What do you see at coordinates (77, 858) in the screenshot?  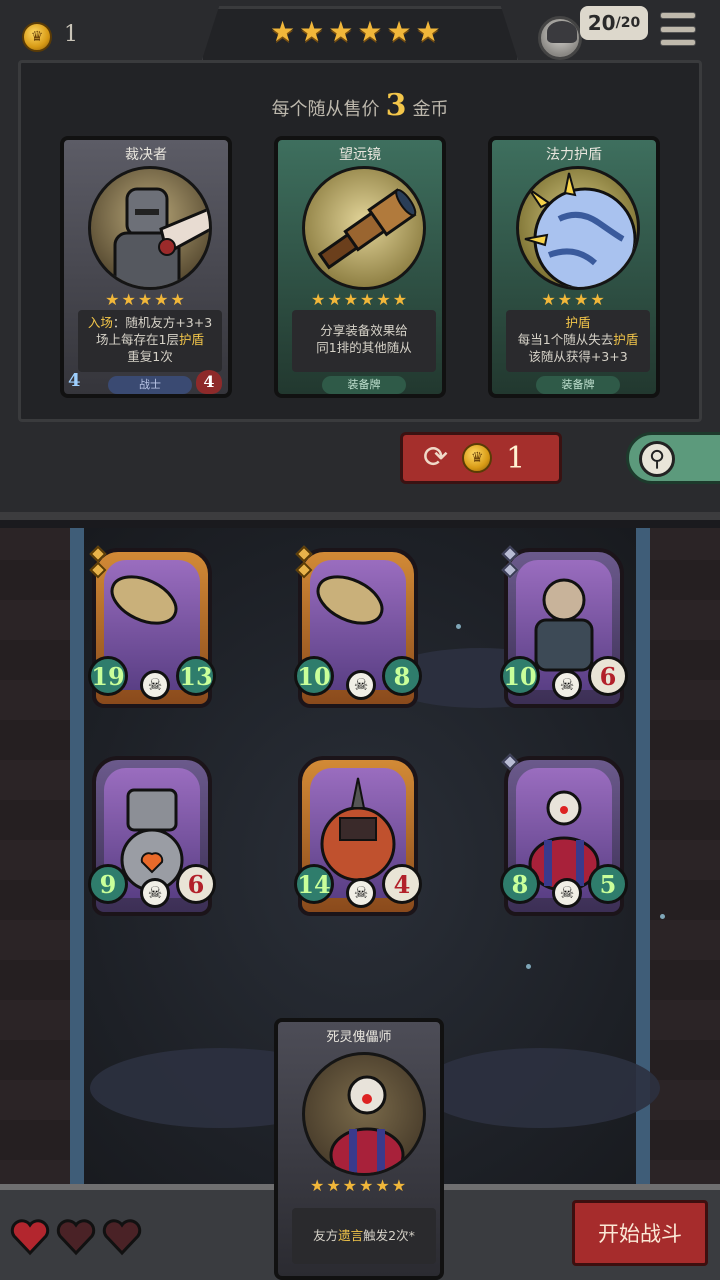 I see `left-pillar` at bounding box center [77, 858].